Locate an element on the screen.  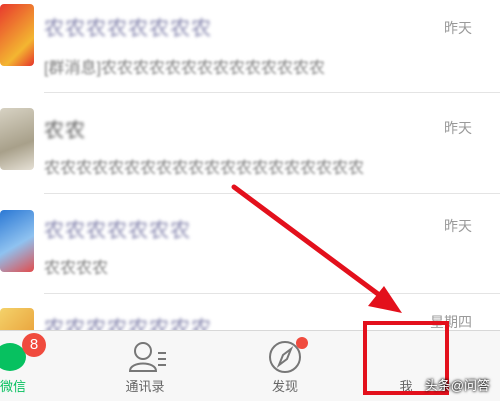
chat-name: 农农 is located at coordinates (65, 131).